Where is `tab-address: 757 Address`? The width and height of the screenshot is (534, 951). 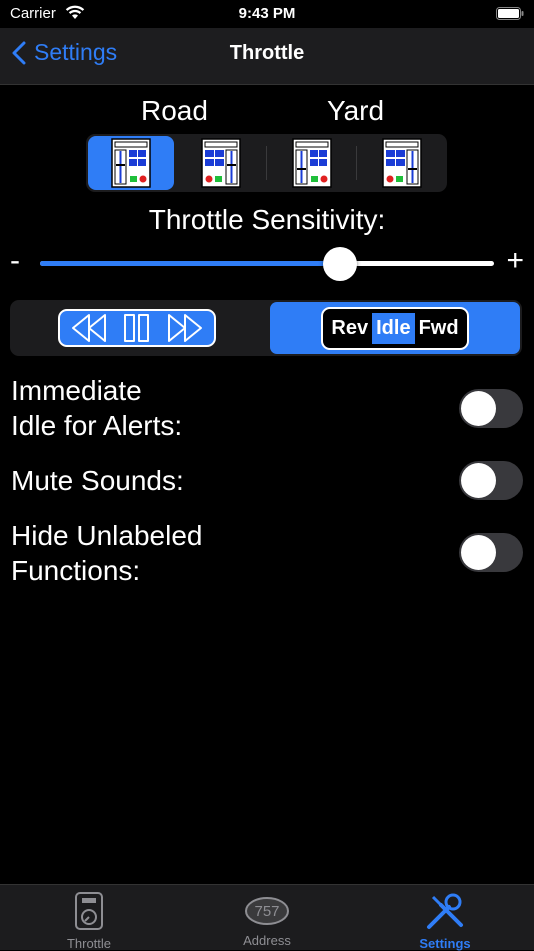
tab-address: 757 Address is located at coordinates (267, 919).